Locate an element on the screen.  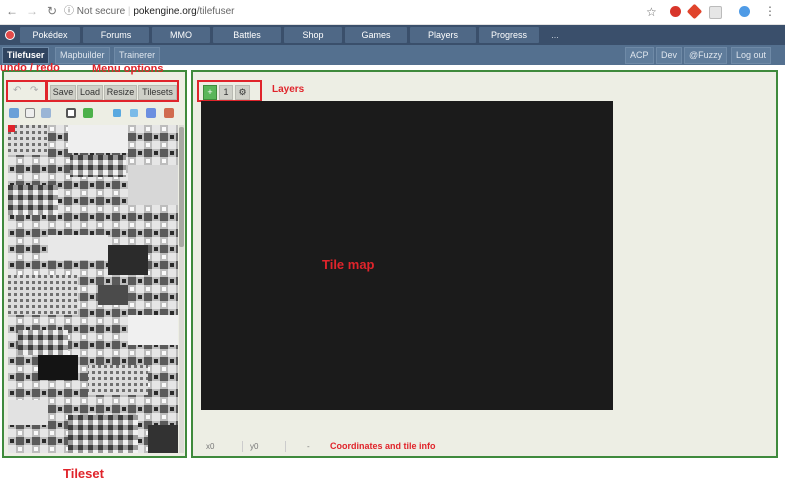
nav-progress: Progress is located at coordinates (509, 35).